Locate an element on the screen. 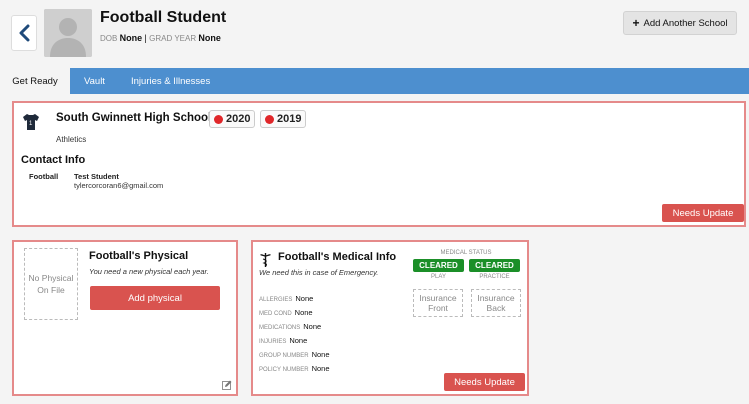  practice-status-badge: CLEARED is located at coordinates (494, 265).